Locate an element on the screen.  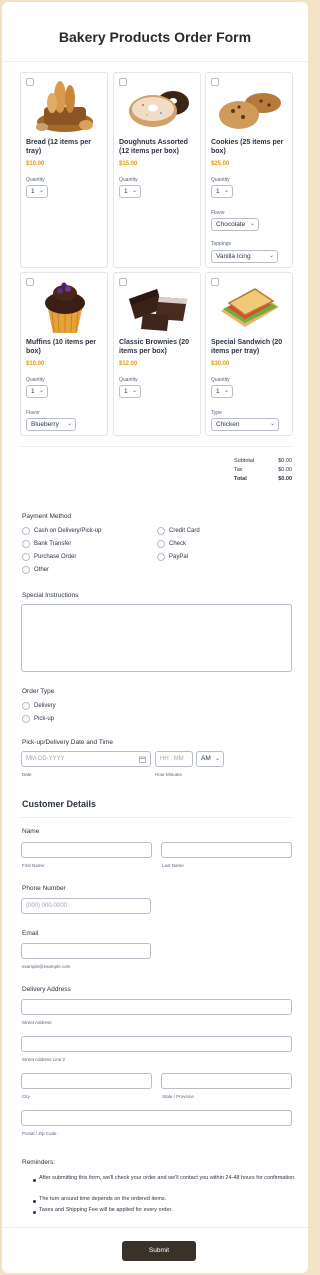
name-label: Name is located at coordinates (31, 831).